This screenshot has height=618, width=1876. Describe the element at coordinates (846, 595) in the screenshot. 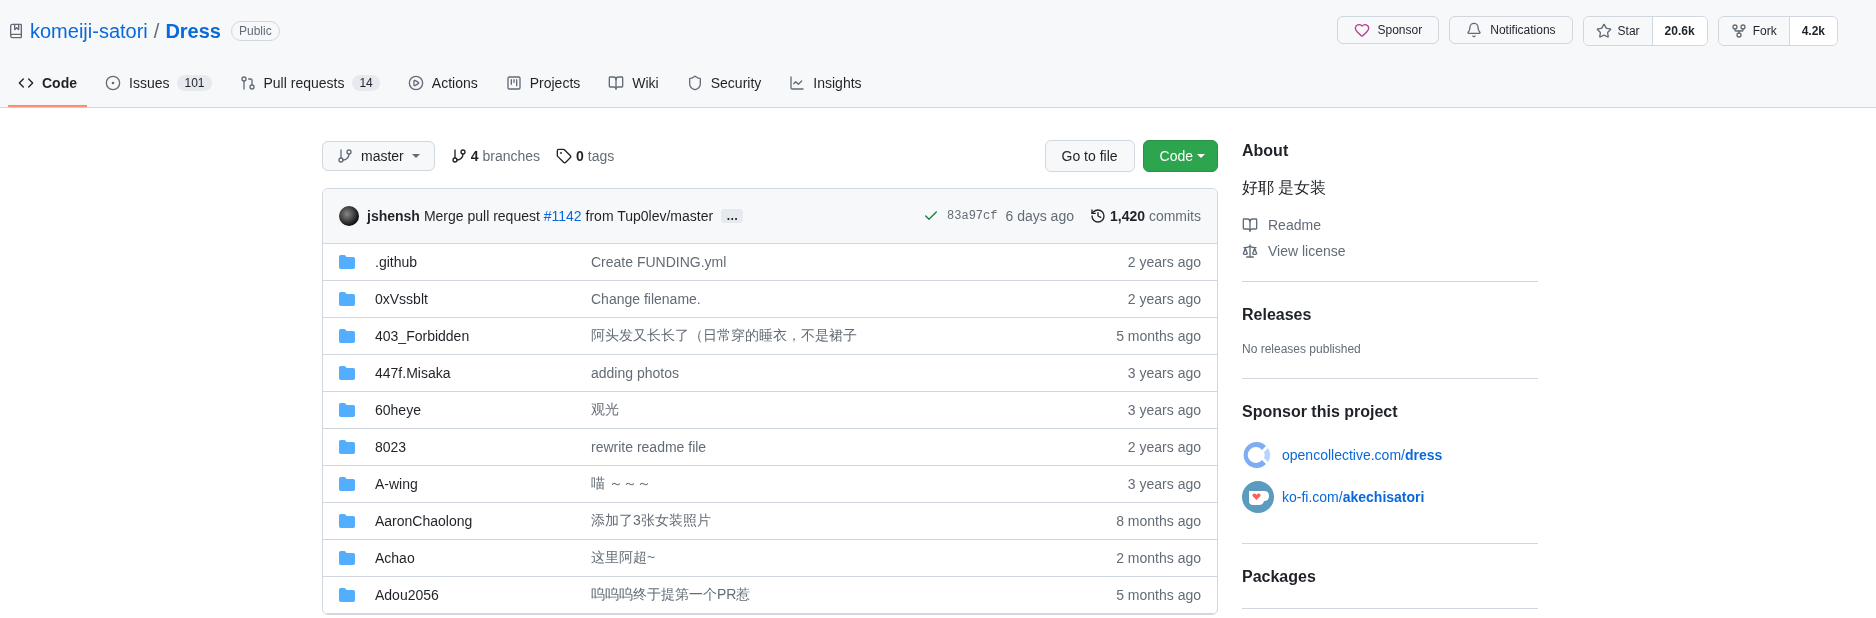

I see `commit-message-link: 呜呜呜终于提第一个PR惹` at that location.